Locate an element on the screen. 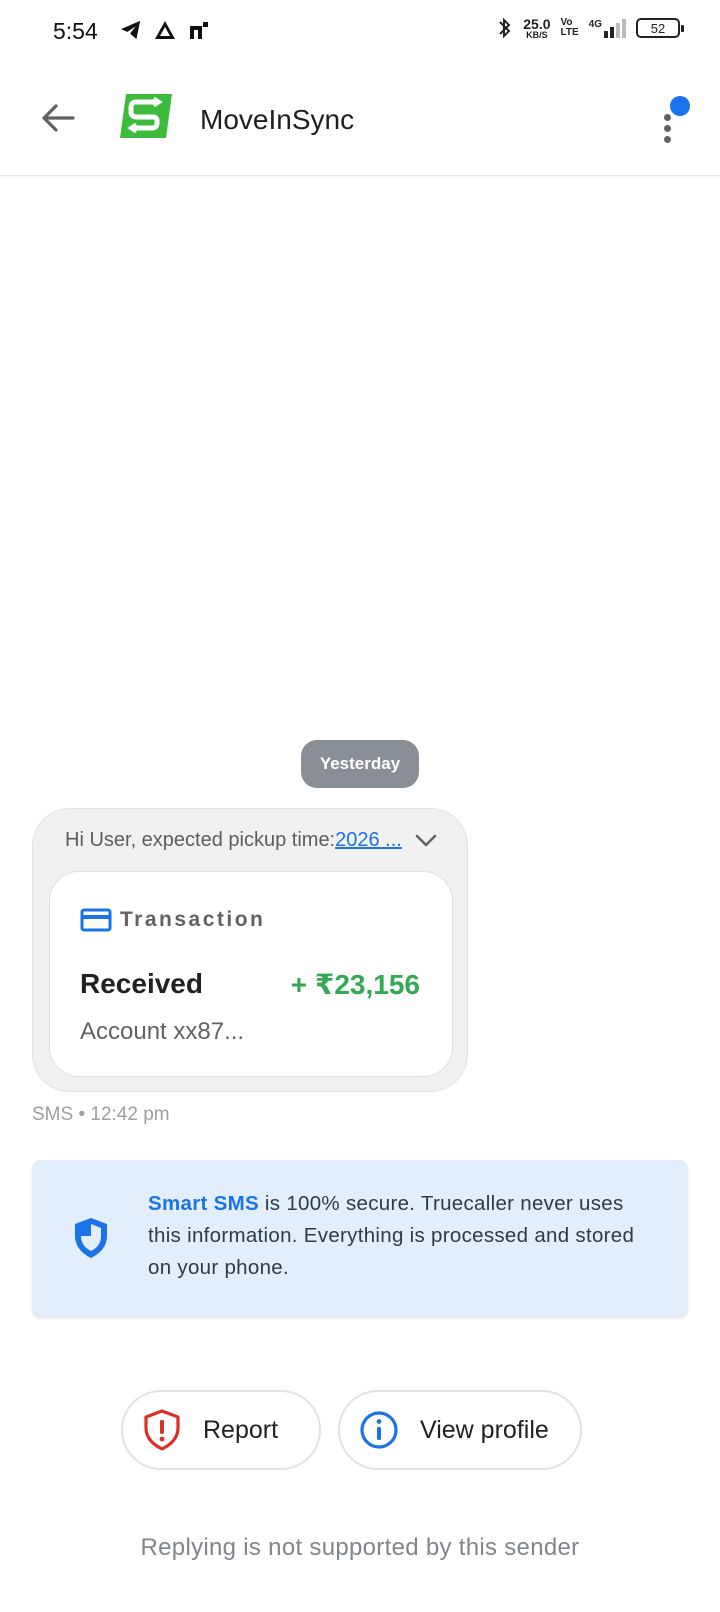  transaction-amount: + ₹23,156 is located at coordinates (355, 984).